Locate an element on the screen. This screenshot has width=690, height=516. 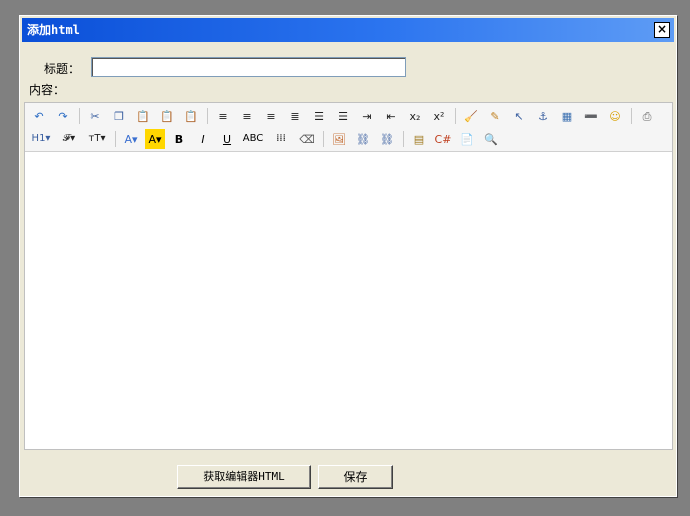
toolbar-row-1: ↶ ↷ ✂ ❐ 📋 📋 📋 ≡ ≡ ≡ ≣ ☰ ☰ ⇥ ⇤ x₂ x² 🧹 ✎ ↖ ⚓ ▦ ➖ ☺ ⎙ is located at coordinates (345, 116).